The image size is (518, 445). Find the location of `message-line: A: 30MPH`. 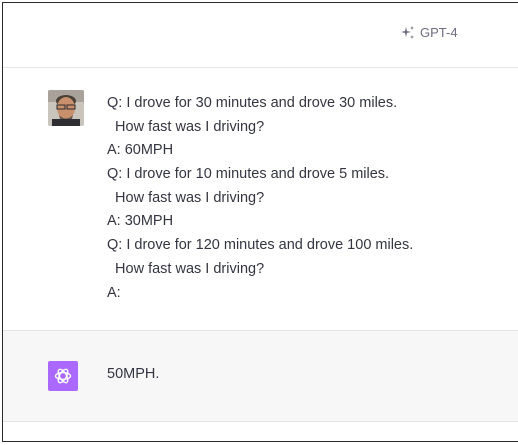

message-line: A: 30MPH is located at coordinates (140, 221).